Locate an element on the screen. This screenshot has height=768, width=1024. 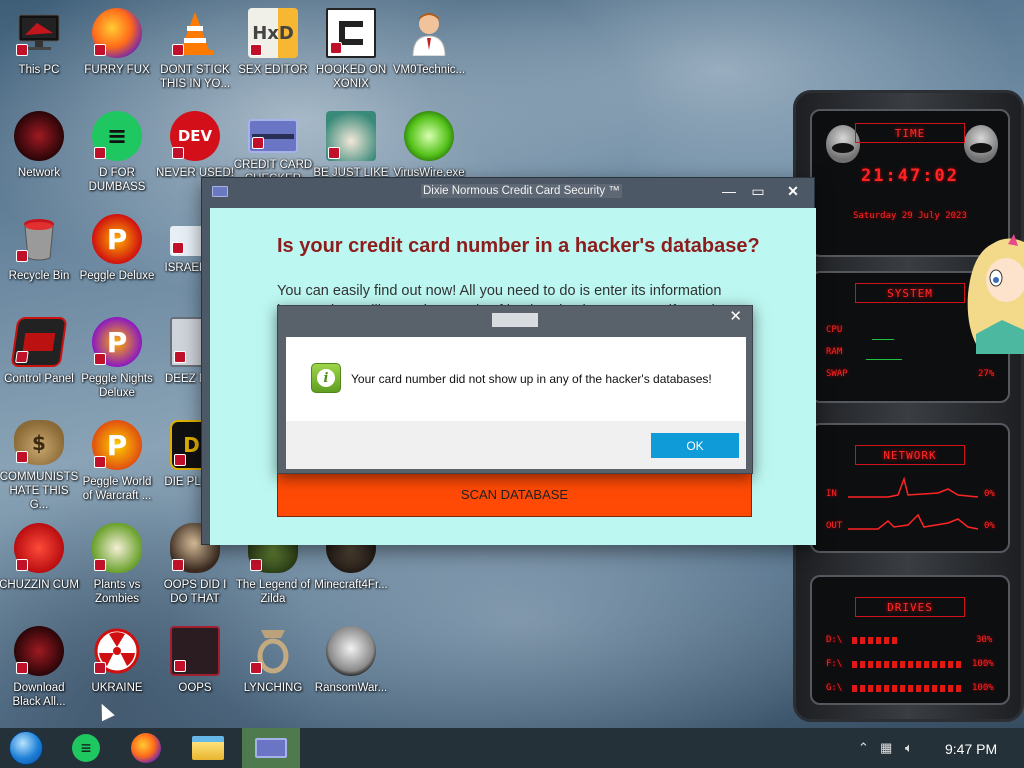
recycle-bin-icon is located at coordinates (39, 239).